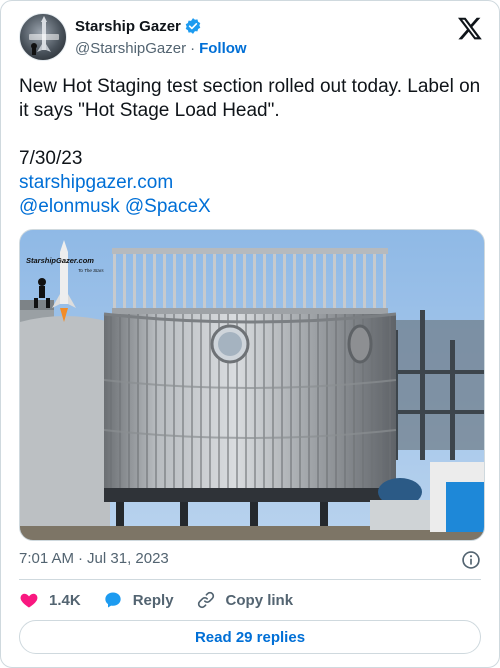  Describe the element at coordinates (250, 637) in the screenshot. I see `read-replies-button: Read 29 replies` at that location.